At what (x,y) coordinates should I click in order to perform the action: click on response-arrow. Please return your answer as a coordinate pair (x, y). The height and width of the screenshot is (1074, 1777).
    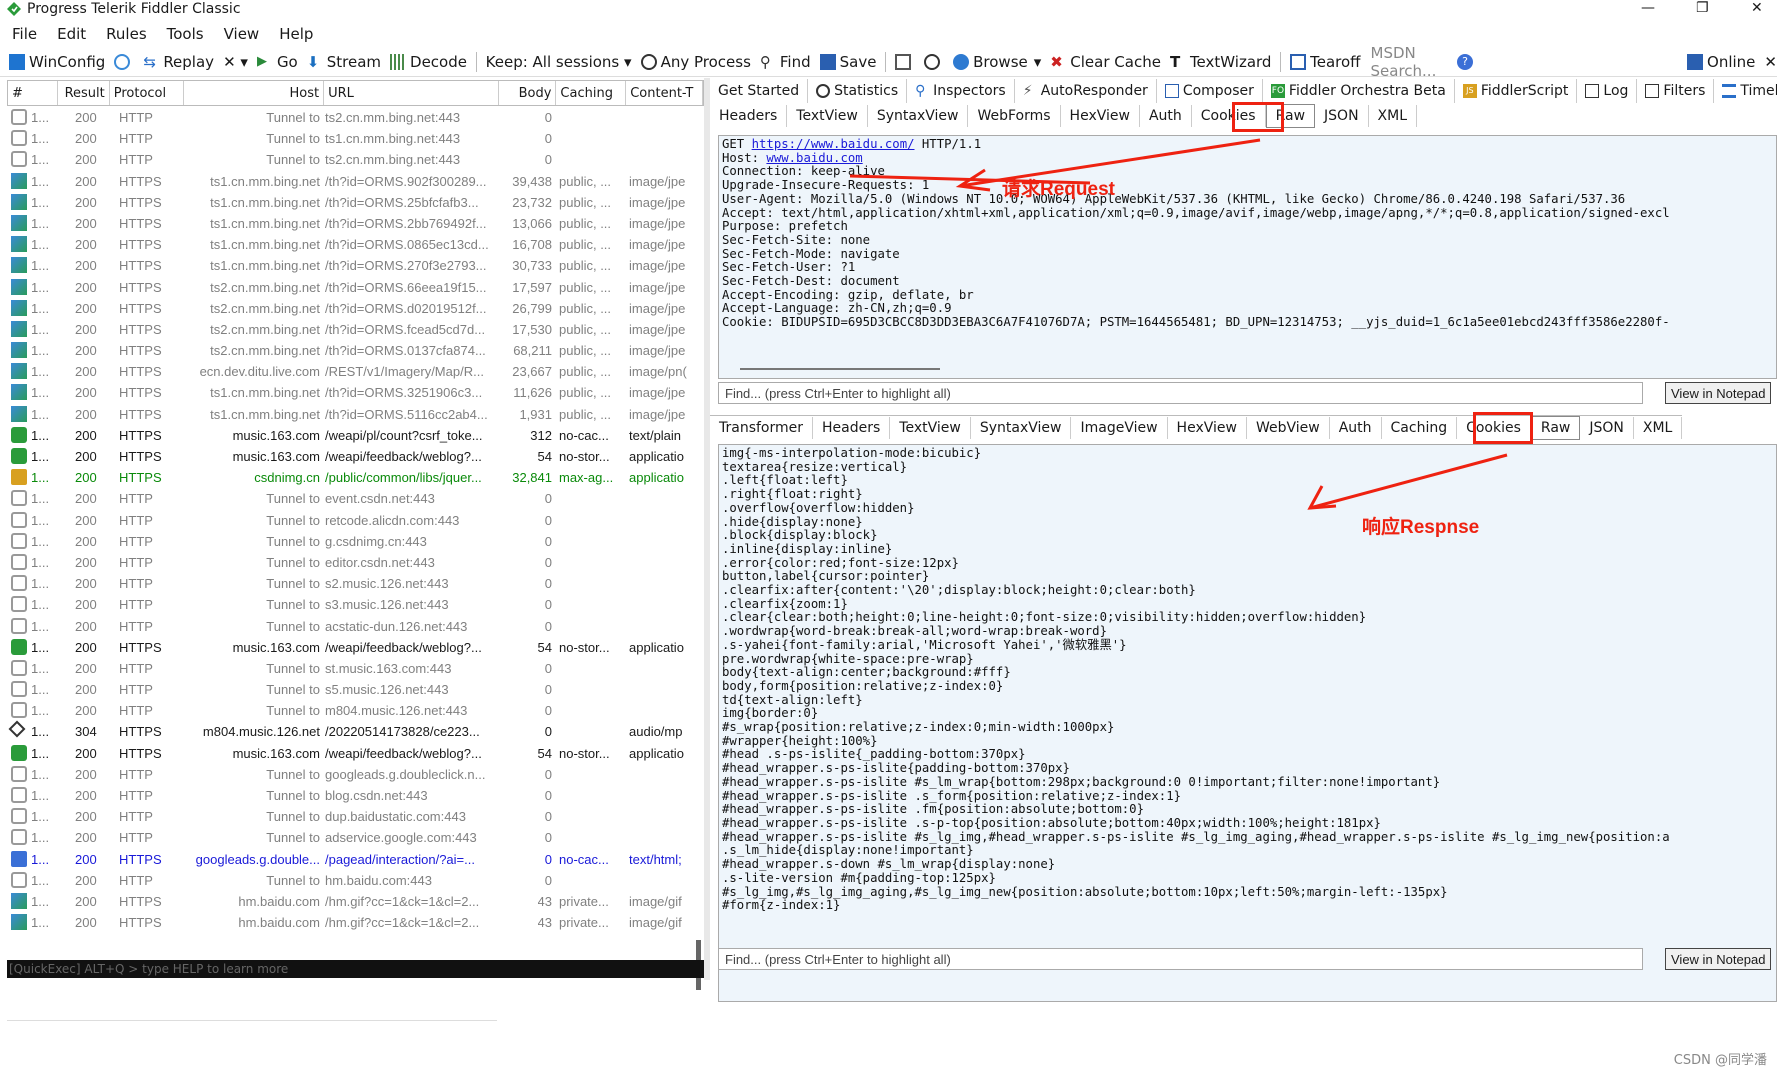
    Looking at the image, I should click on (1408, 481).